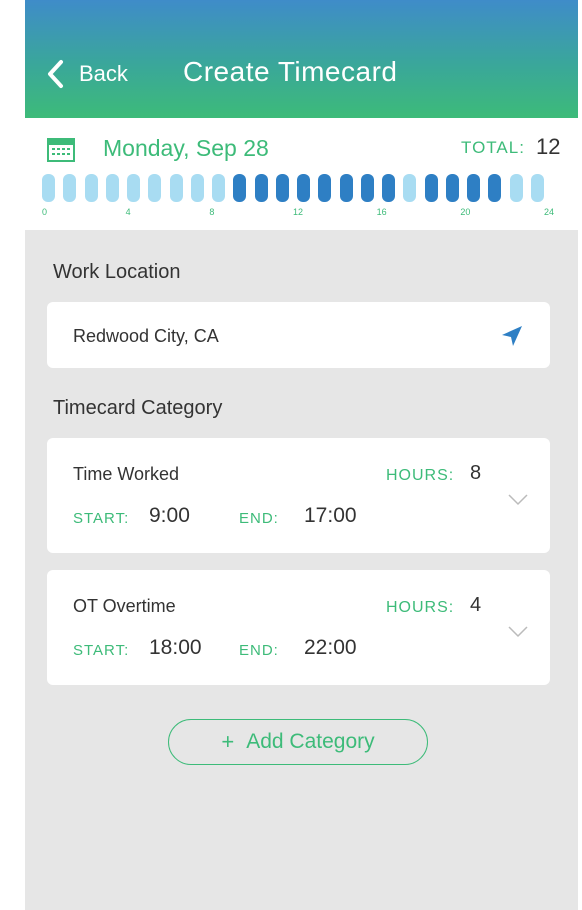  What do you see at coordinates (330, 516) in the screenshot?
I see `end-time: 17:00` at bounding box center [330, 516].